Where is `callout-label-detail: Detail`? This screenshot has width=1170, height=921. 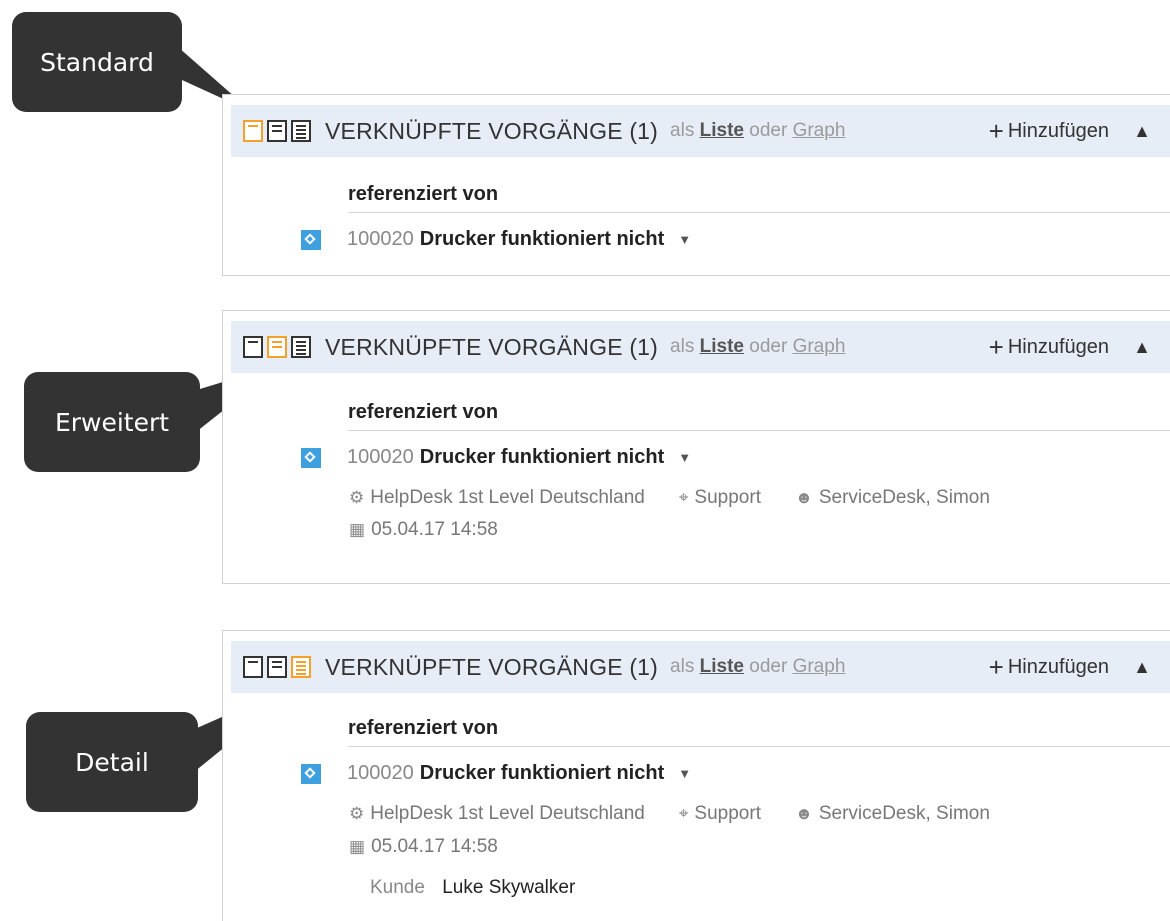 callout-label-detail: Detail is located at coordinates (112, 762).